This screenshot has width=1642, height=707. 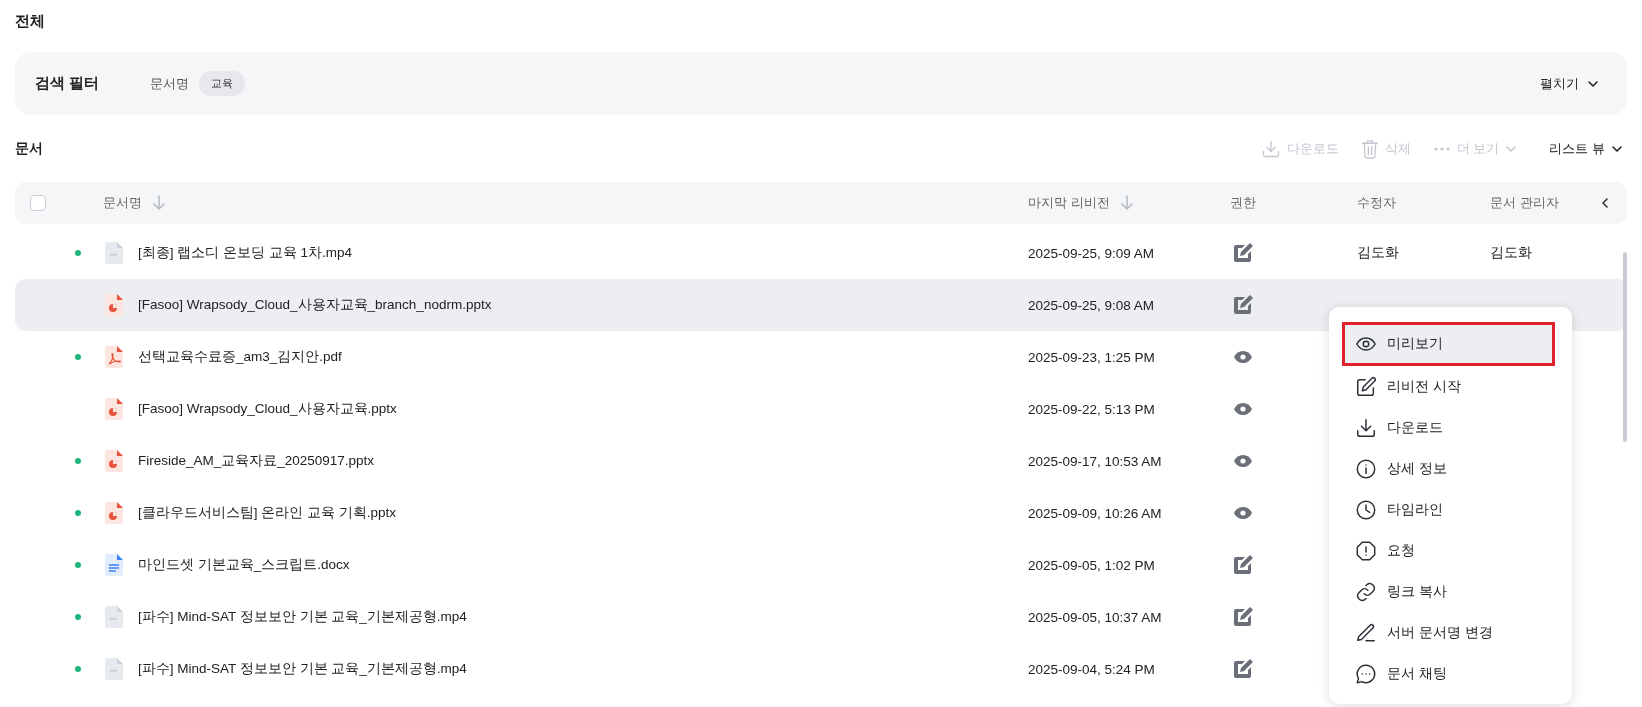 What do you see at coordinates (1091, 409) in the screenshot?
I see `revision-date: 2025-09-22, 5:13 PM` at bounding box center [1091, 409].